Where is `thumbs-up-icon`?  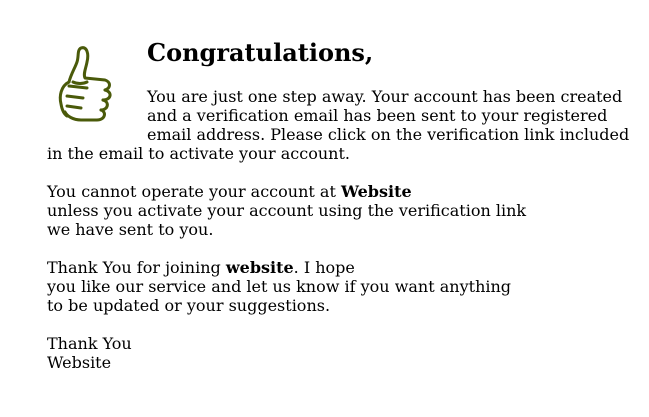 thumbs-up-icon is located at coordinates (97, 85).